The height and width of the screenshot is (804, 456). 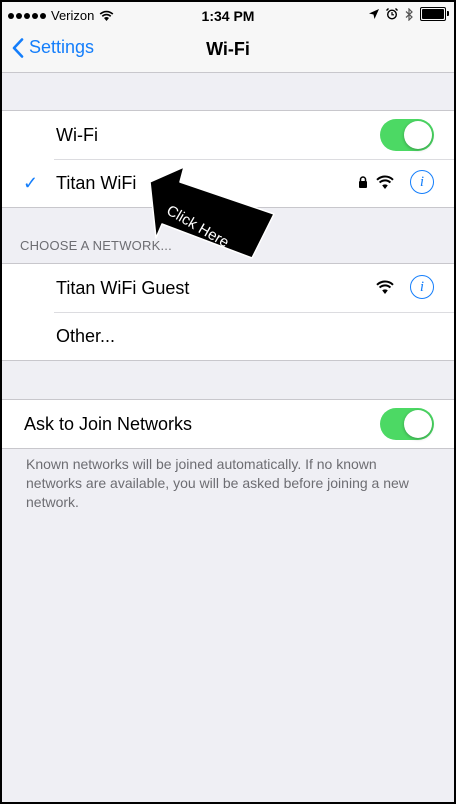 I want to click on ask-to-join-group: Ask to Join Networks, so click(x=228, y=424).